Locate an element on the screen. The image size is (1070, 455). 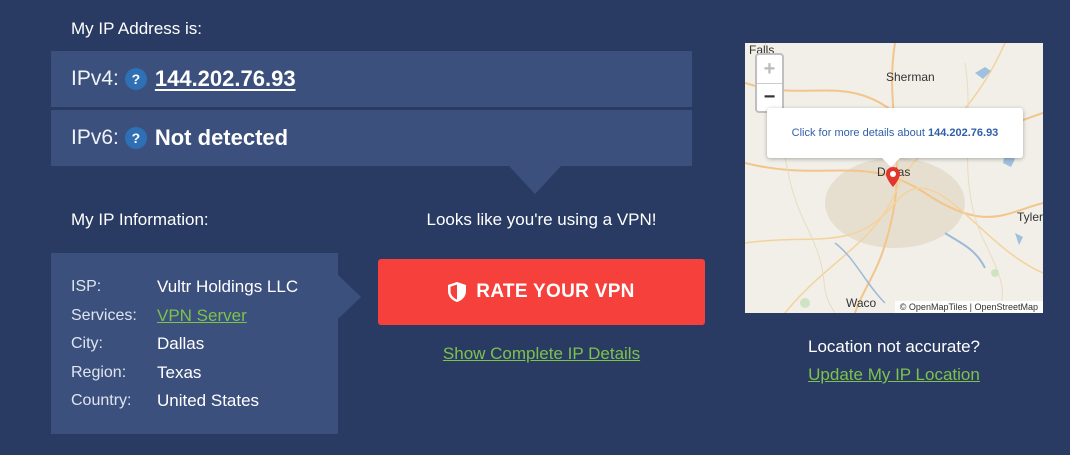
map-place-label: Sherman is located at coordinates (910, 77).